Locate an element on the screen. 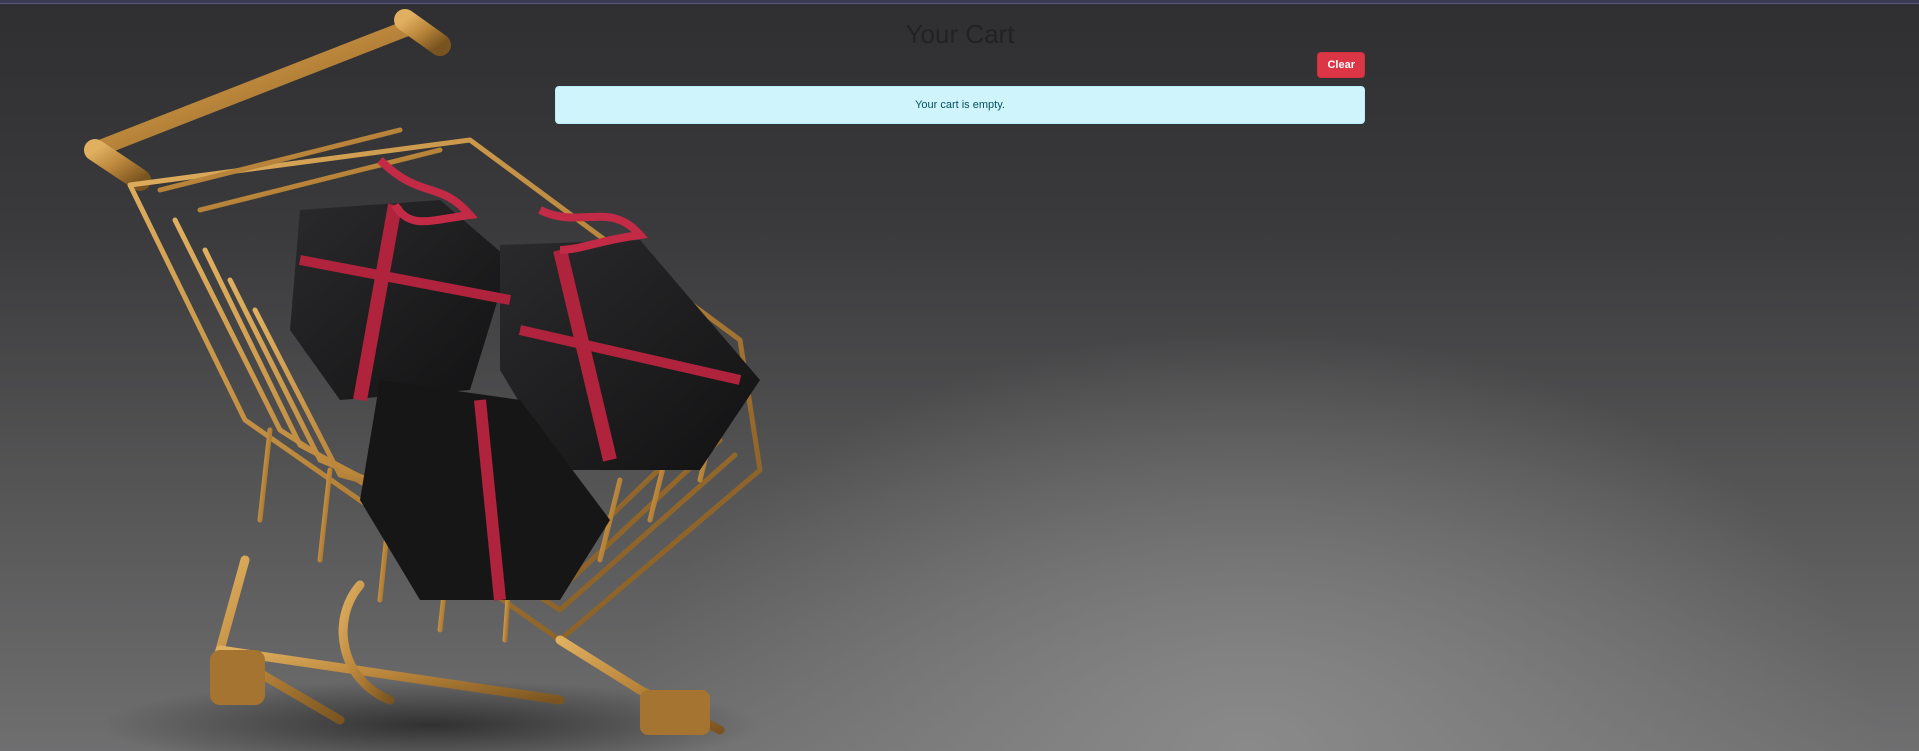 The image size is (1919, 751). clear-cart-button: Clear is located at coordinates (1341, 65).